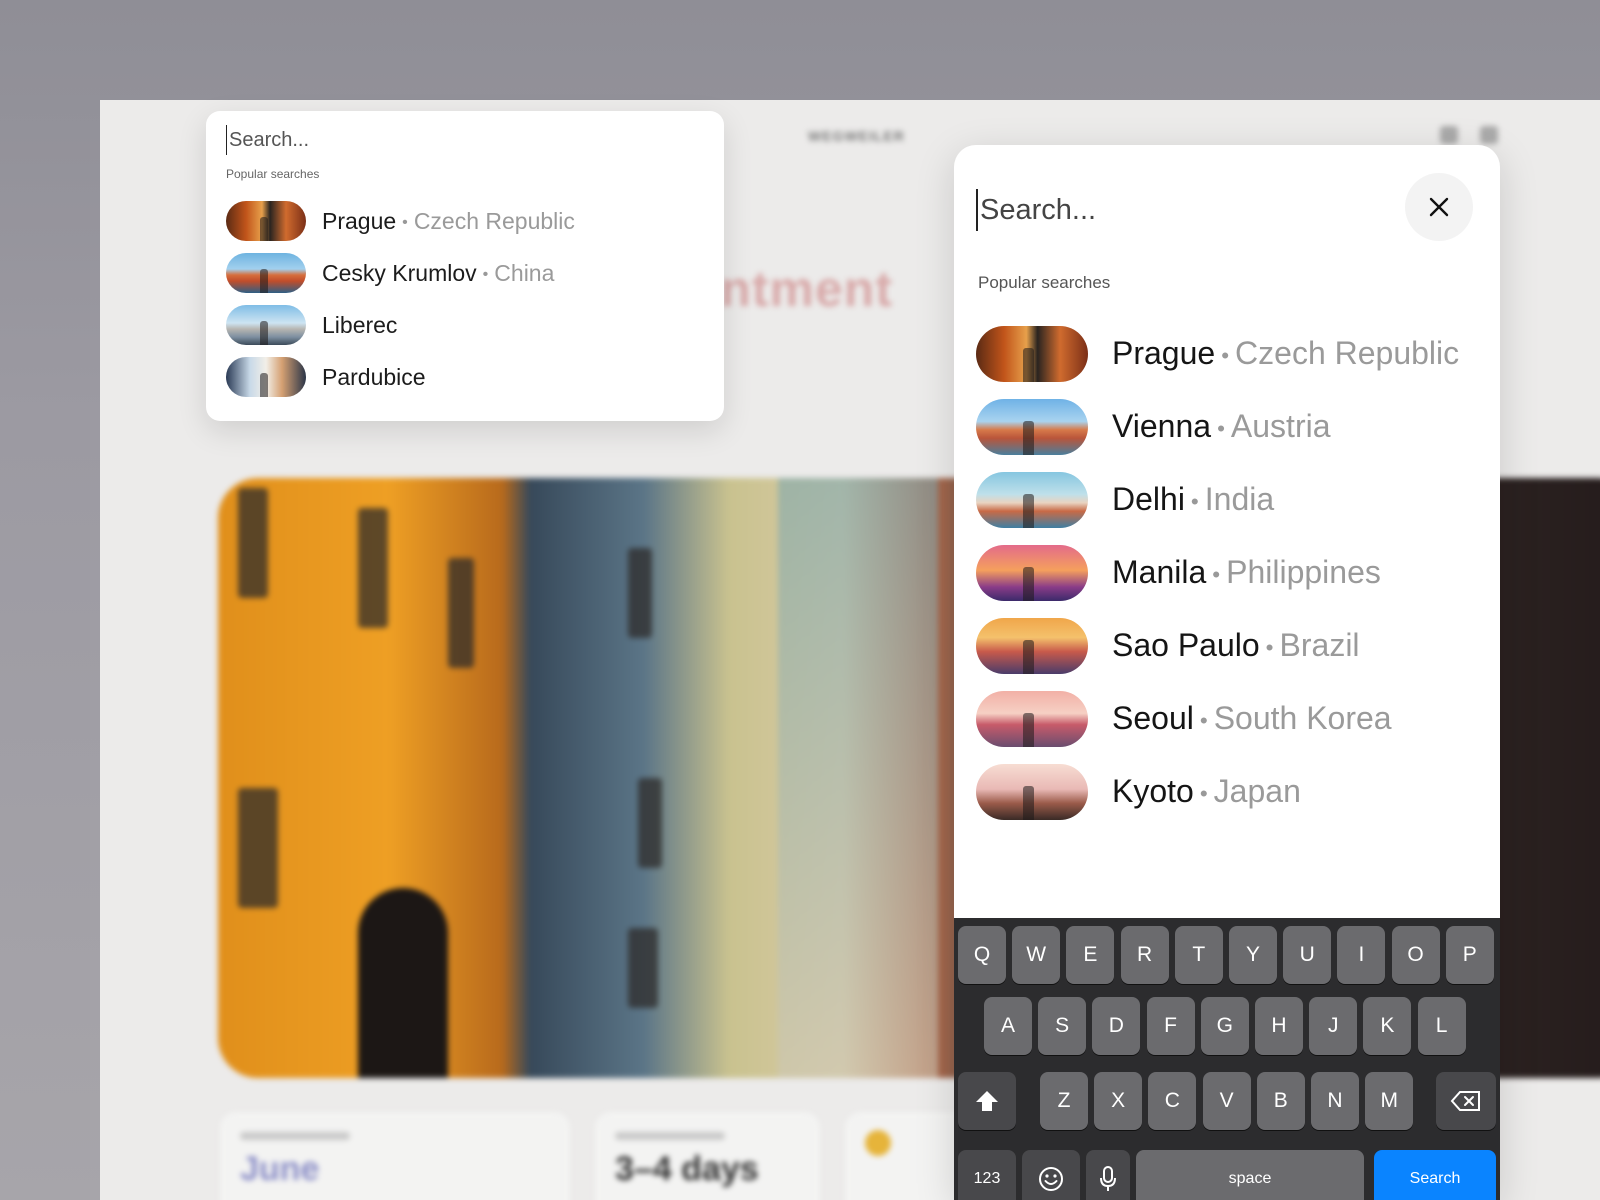 The image size is (1600, 1200). I want to click on result-label: Vienna • Austria, so click(1221, 426).